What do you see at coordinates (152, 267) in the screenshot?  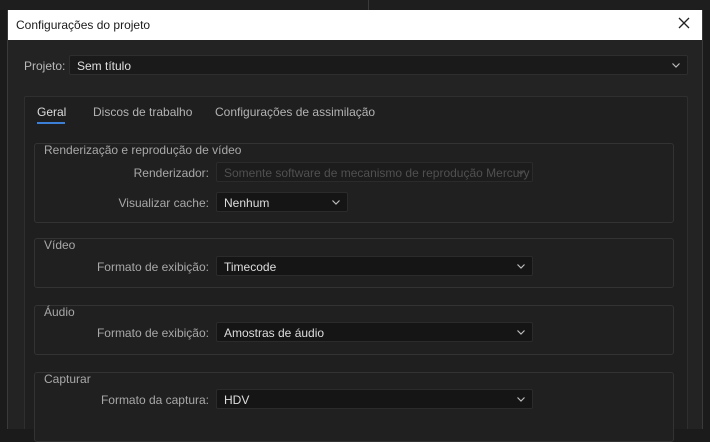 I see `video-format-label: Formato de exibição:` at bounding box center [152, 267].